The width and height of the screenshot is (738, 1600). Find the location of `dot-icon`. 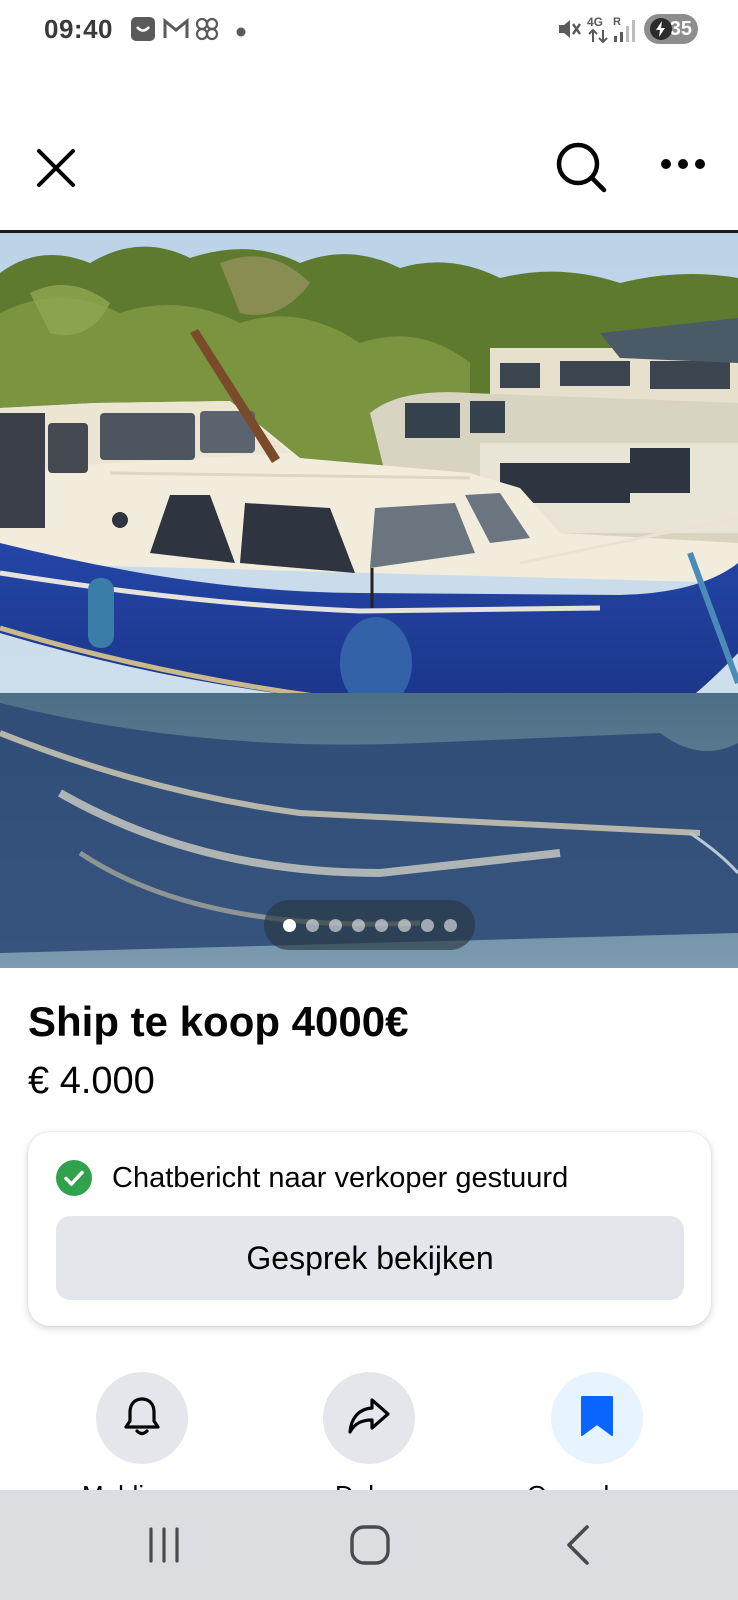

dot-icon is located at coordinates (241, 33).